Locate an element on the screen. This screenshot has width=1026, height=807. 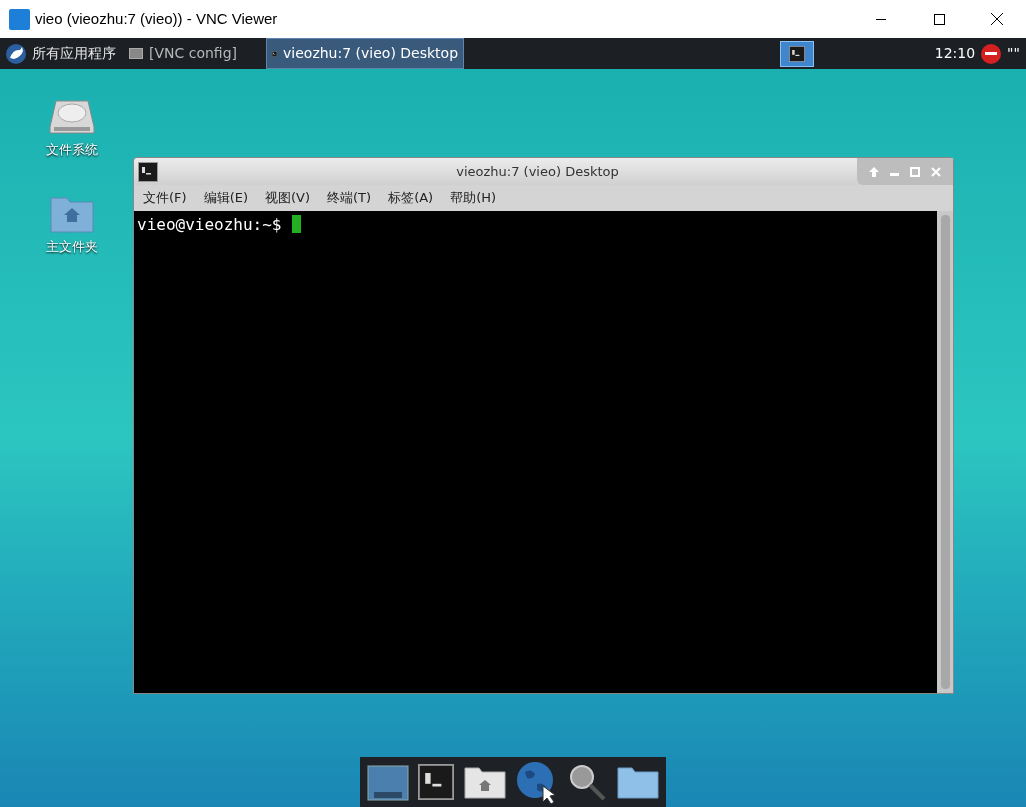
no-entry-icon is located at coordinates (991, 53).